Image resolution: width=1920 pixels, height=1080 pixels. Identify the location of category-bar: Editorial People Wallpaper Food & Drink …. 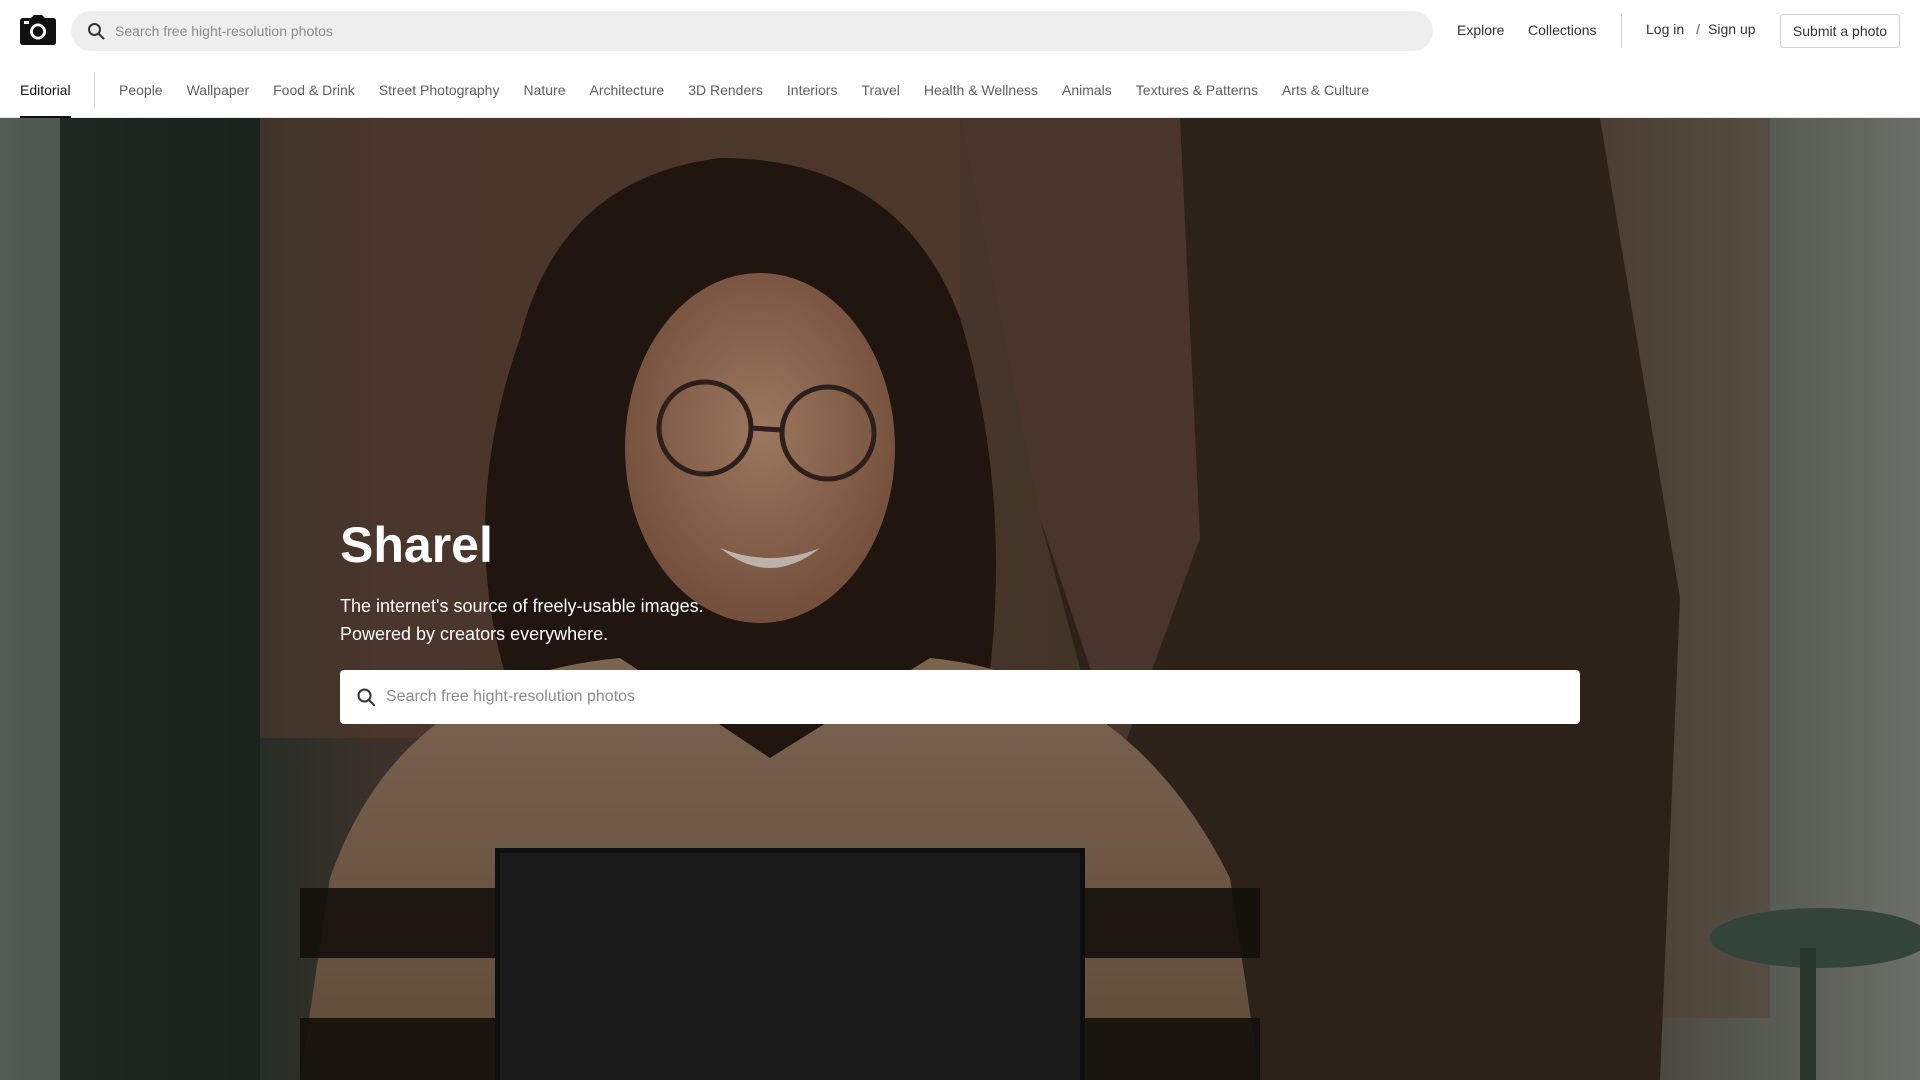
(960, 90).